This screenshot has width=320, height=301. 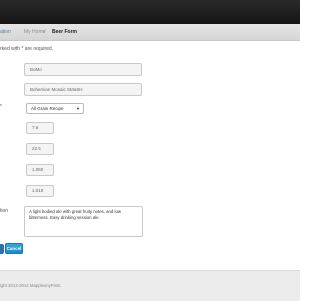 I want to click on top-navbar, so click(x=150, y=12).